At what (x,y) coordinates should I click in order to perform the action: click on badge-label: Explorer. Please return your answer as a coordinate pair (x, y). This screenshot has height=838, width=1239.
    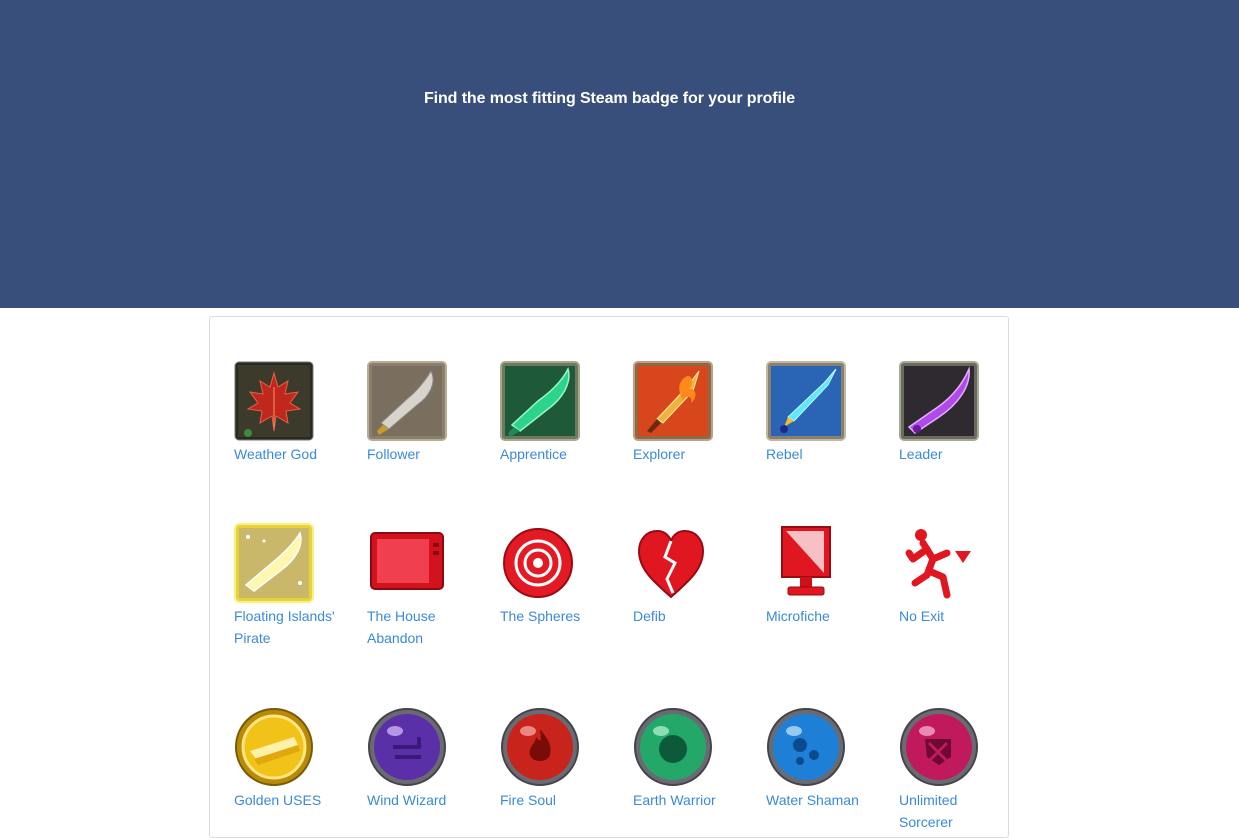
    Looking at the image, I should click on (688, 454).